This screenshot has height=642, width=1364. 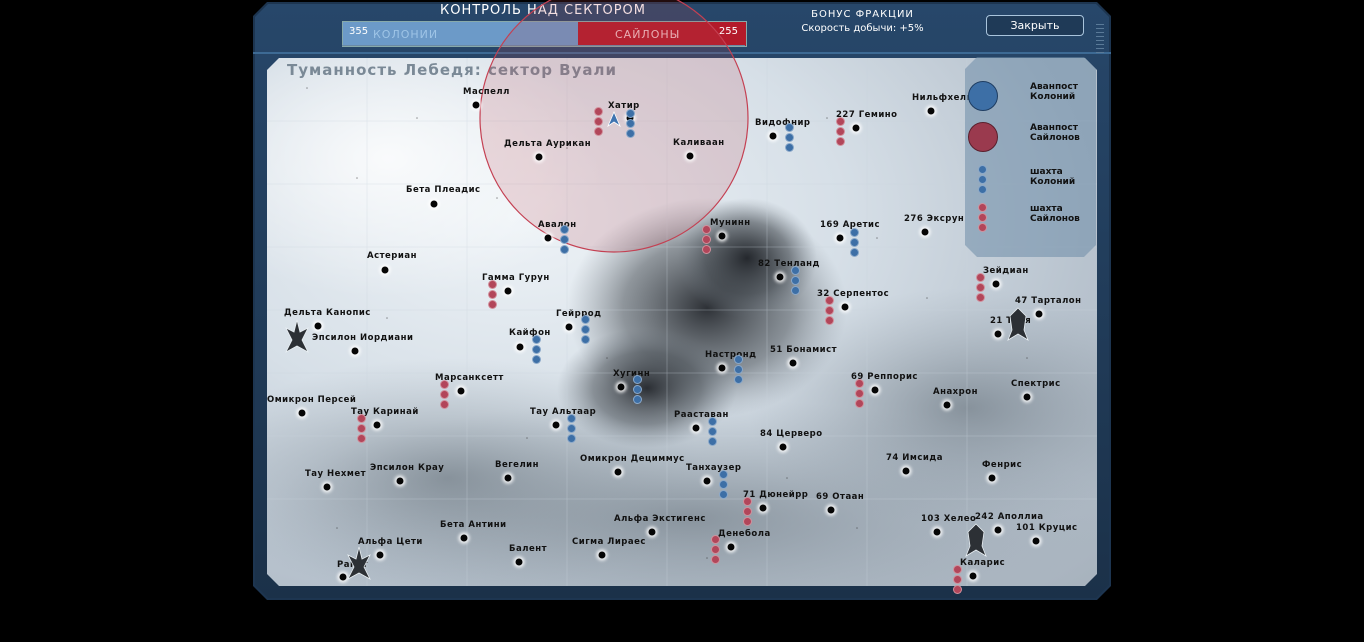 What do you see at coordinates (660, 519) in the screenshot?
I see `planet-label: Альфа Экстигенс` at bounding box center [660, 519].